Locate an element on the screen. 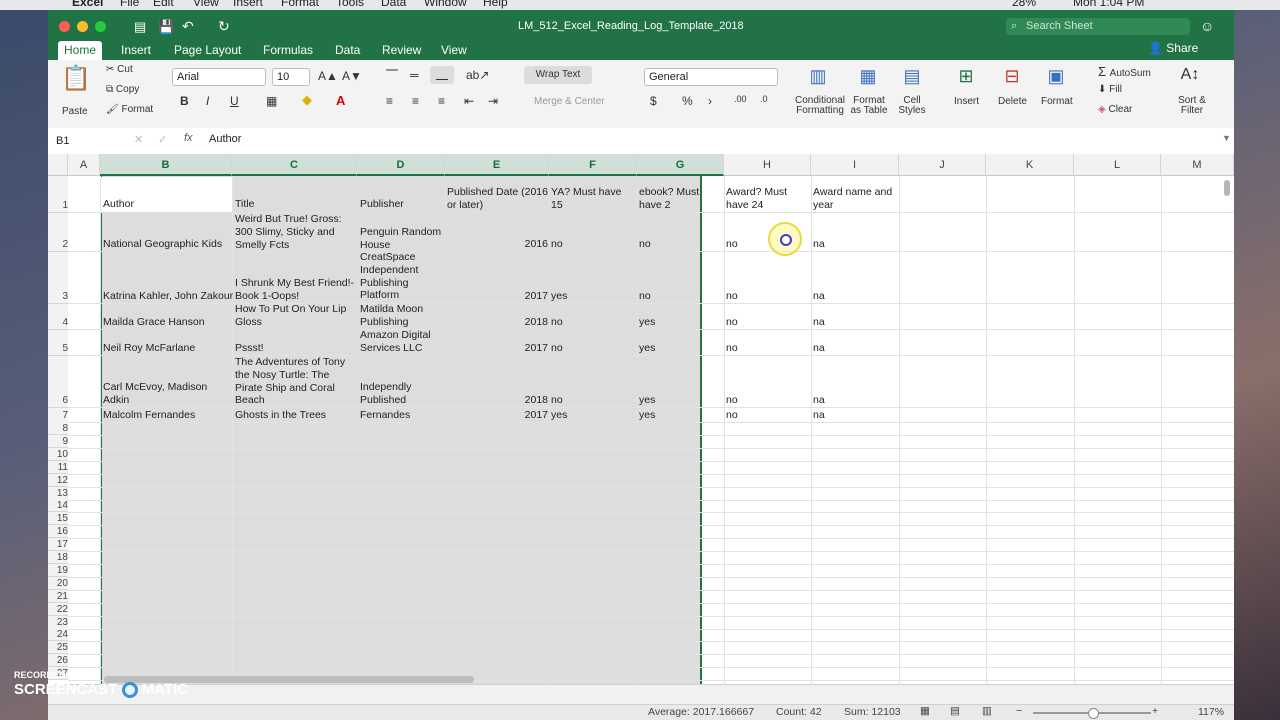 The height and width of the screenshot is (720, 1280). zoom-slider-handle is located at coordinates (1093, 713).